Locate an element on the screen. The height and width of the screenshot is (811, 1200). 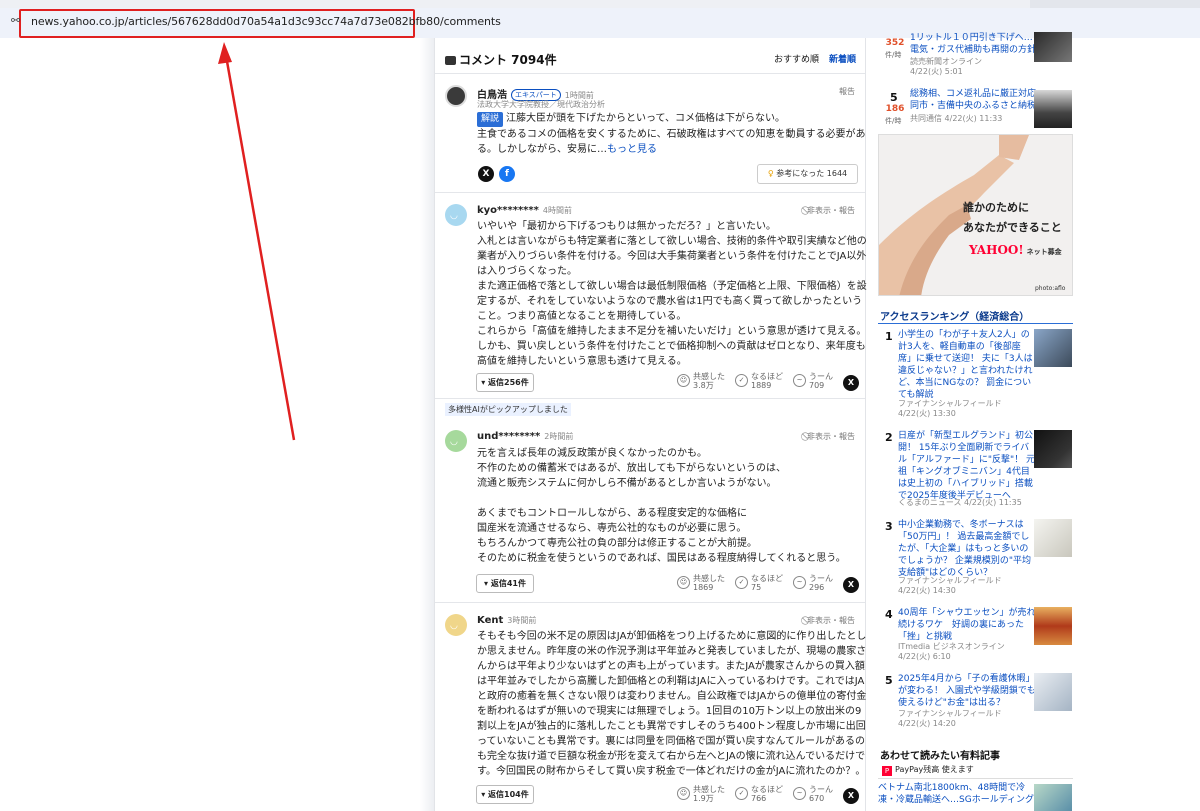
comment-rate: 186 is located at coordinates (895, 109).